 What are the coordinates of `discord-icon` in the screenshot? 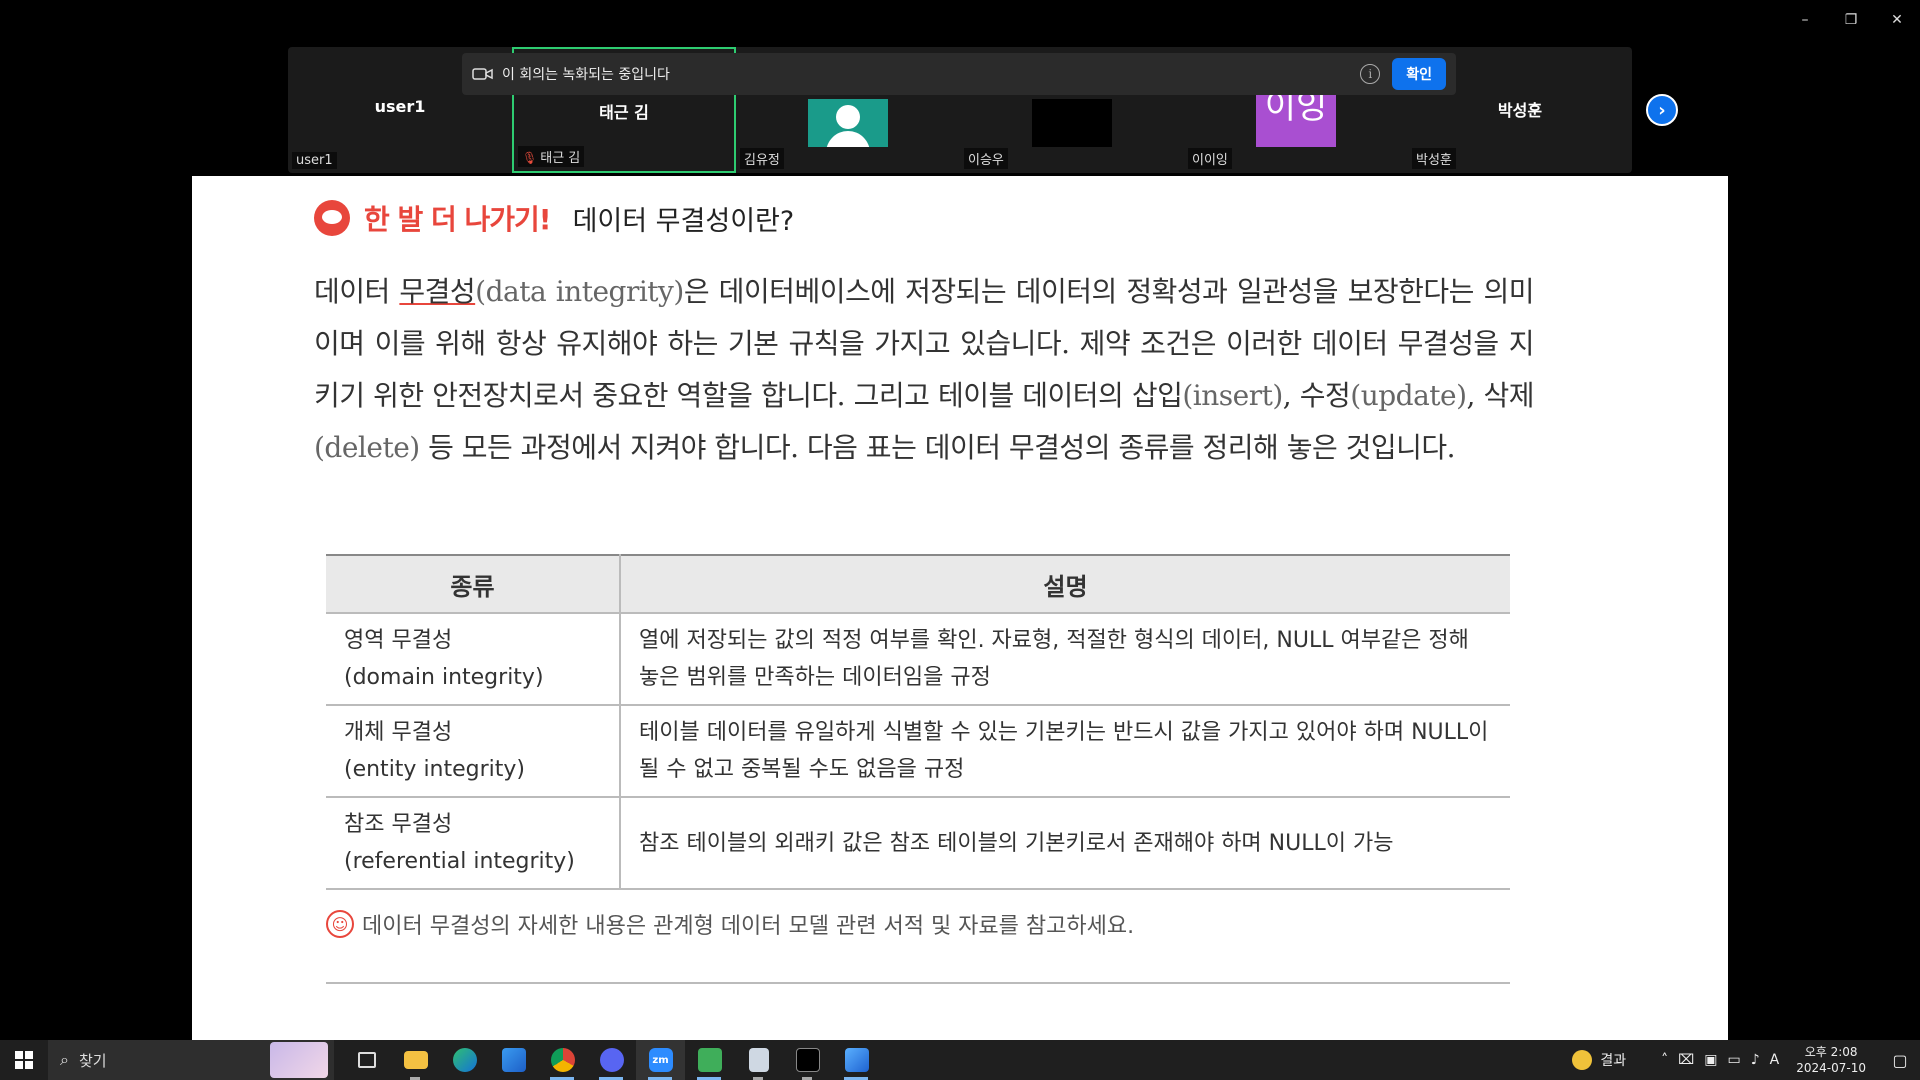 It's located at (611, 1060).